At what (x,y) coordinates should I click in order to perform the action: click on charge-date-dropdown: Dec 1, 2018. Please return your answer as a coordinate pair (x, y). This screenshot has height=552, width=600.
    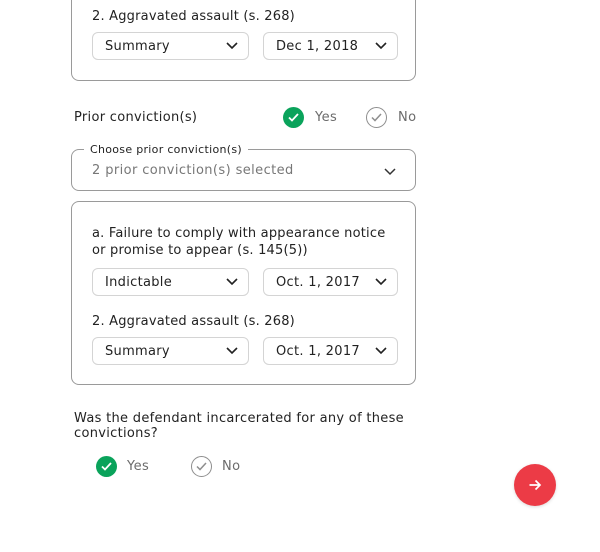
    Looking at the image, I should click on (330, 46).